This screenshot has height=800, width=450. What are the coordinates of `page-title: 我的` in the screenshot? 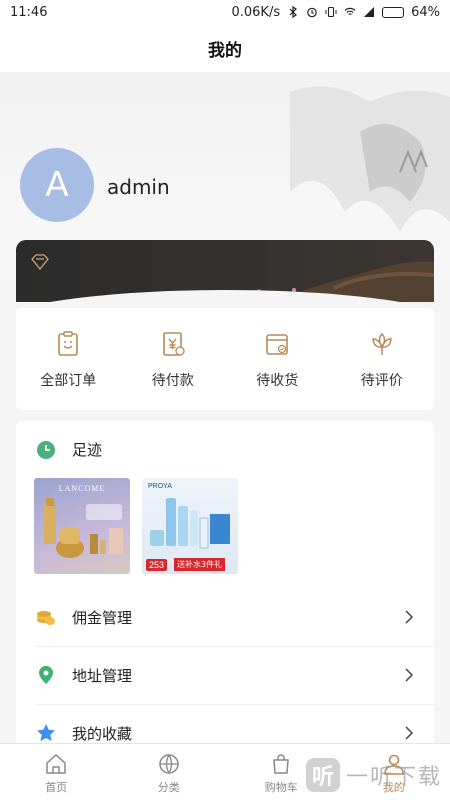 It's located at (225, 50).